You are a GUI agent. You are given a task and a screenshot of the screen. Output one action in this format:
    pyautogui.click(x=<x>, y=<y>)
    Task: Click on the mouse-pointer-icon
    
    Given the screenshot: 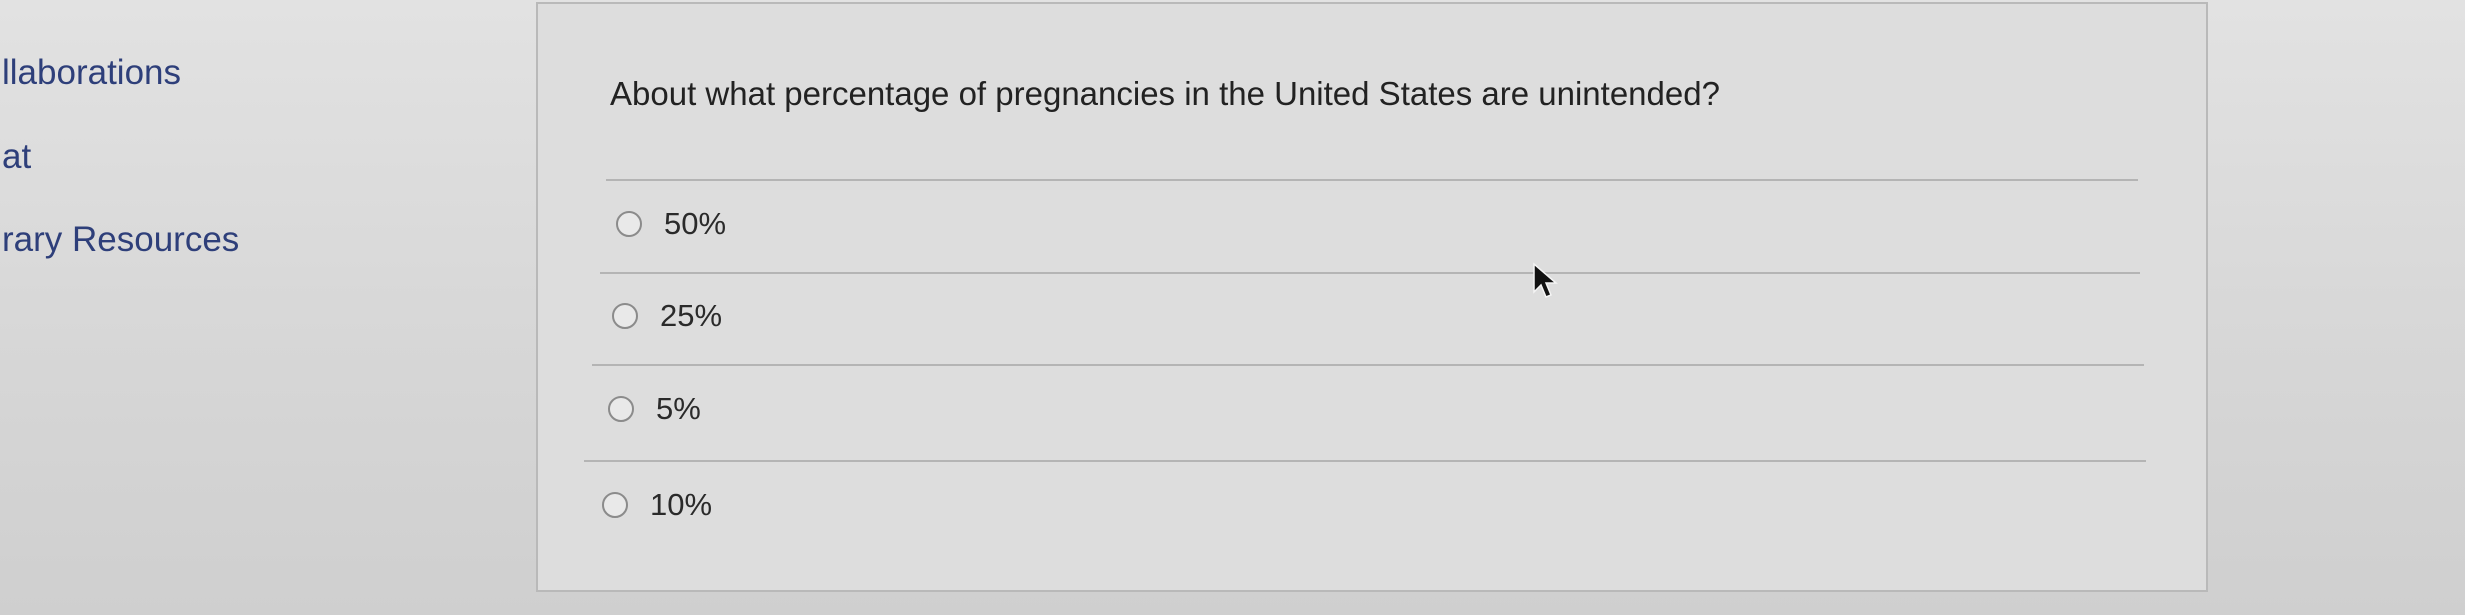 What is the action you would take?
    pyautogui.click(x=1546, y=280)
    